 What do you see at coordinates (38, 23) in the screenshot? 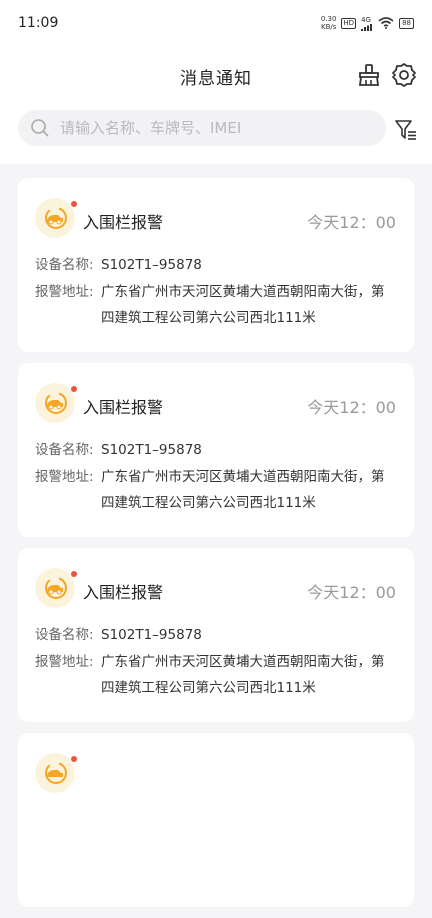
I see `status-time: 11:09` at bounding box center [38, 23].